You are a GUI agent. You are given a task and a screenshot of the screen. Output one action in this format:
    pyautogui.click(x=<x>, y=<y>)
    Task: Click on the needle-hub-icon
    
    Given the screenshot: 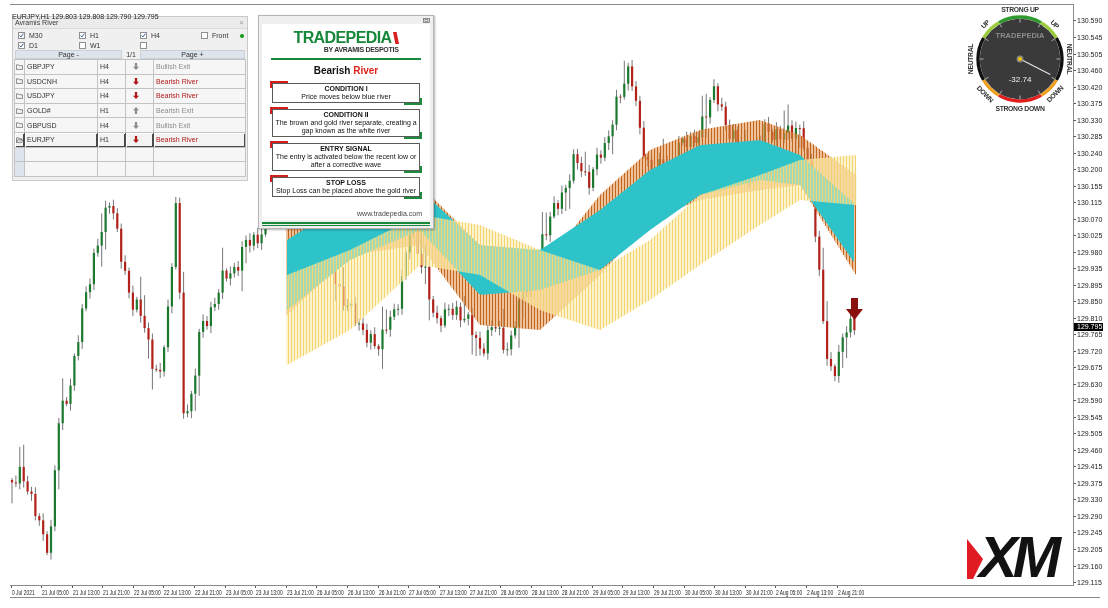 What is the action you would take?
    pyautogui.click(x=1020, y=59)
    